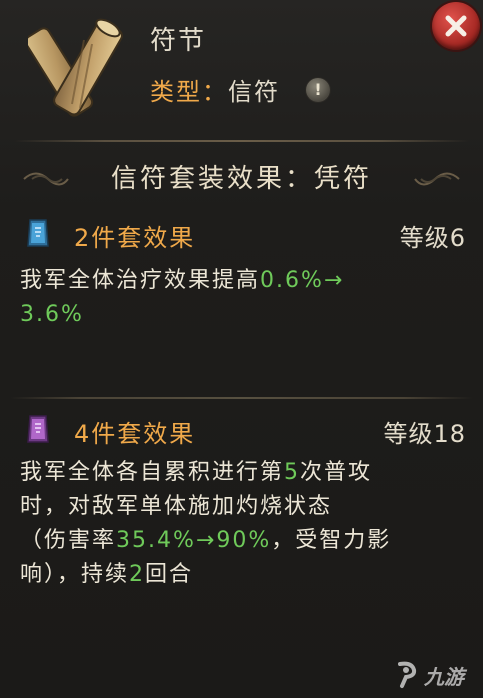  What do you see at coordinates (194, 540) in the screenshot?
I see `bonus-desc-value: 35.4%→90%` at bounding box center [194, 540].